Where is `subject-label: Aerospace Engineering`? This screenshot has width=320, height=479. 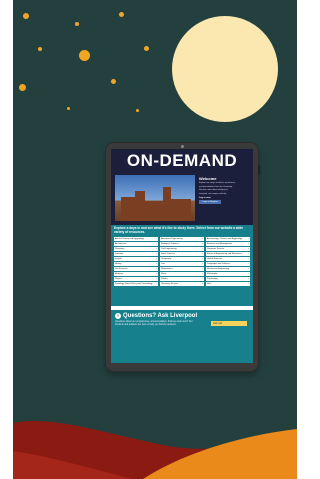 subject-label: Aerospace Engineering is located at coordinates (172, 238).